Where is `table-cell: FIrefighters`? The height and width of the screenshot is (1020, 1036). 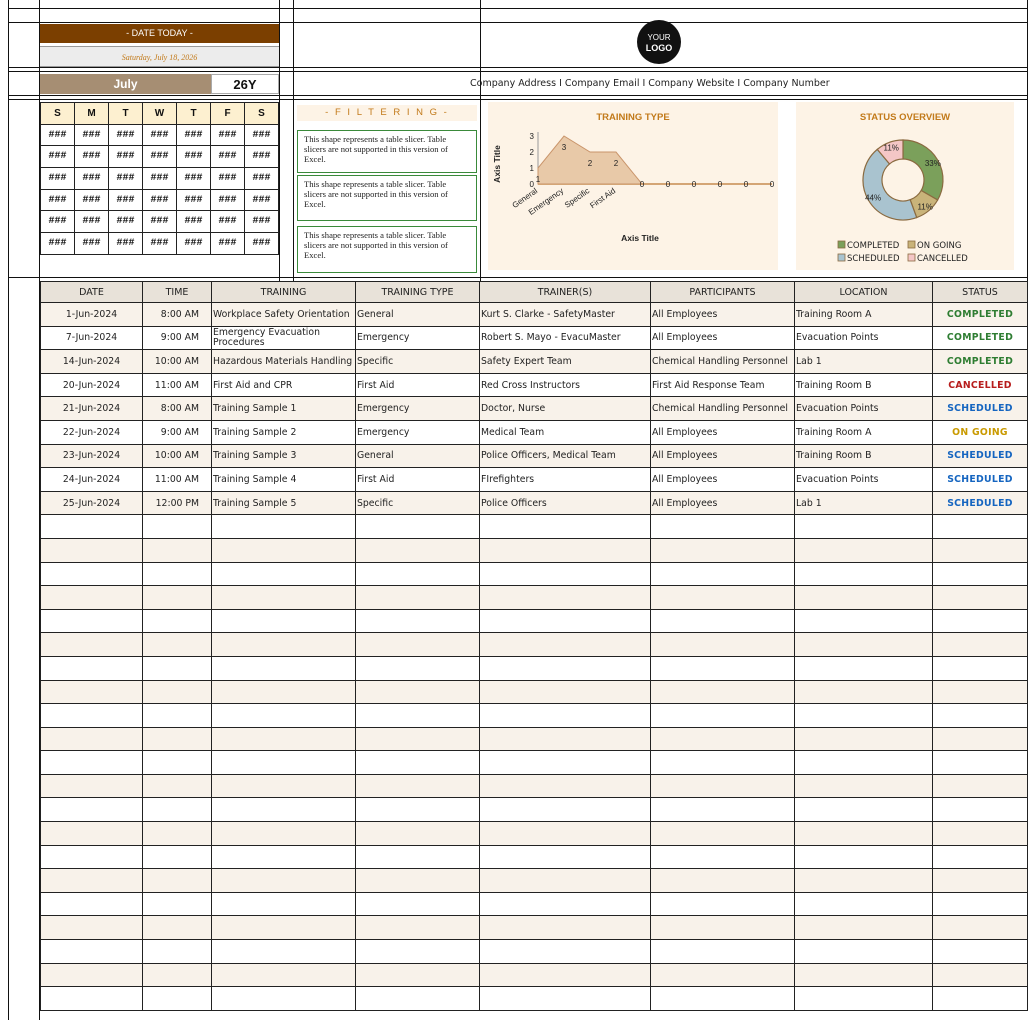
table-cell: FIrefighters is located at coordinates (565, 479).